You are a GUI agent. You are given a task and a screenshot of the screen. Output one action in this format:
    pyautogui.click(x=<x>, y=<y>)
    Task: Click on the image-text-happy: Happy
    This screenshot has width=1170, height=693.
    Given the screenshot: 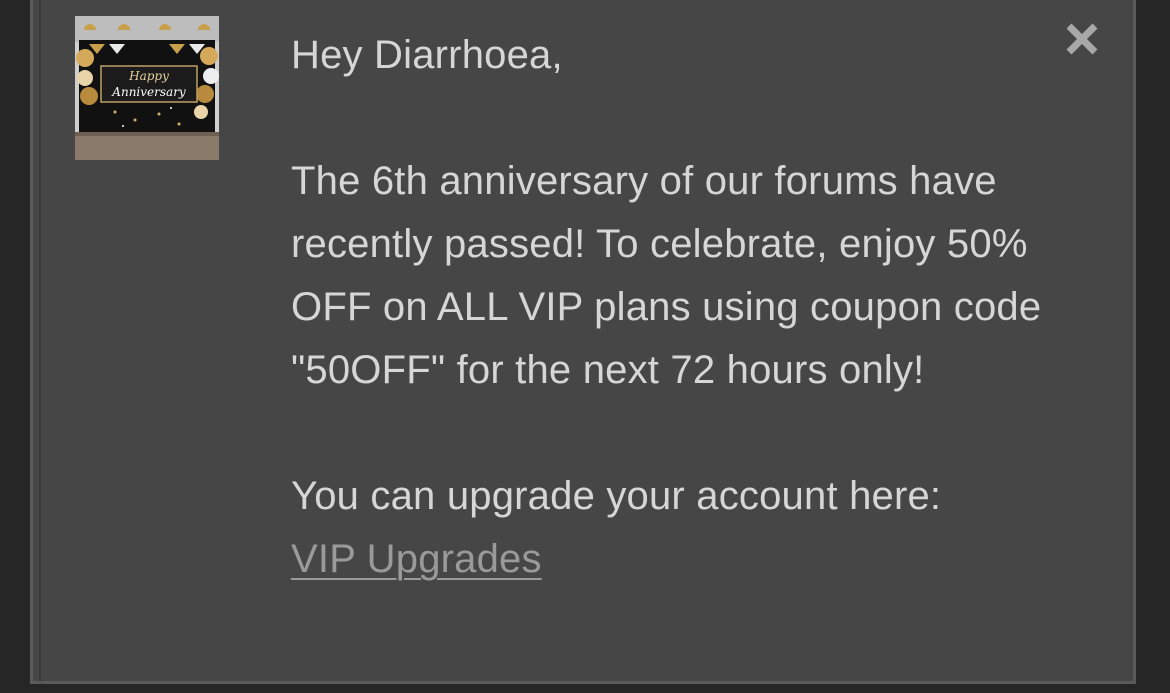 What is the action you would take?
    pyautogui.click(x=148, y=76)
    